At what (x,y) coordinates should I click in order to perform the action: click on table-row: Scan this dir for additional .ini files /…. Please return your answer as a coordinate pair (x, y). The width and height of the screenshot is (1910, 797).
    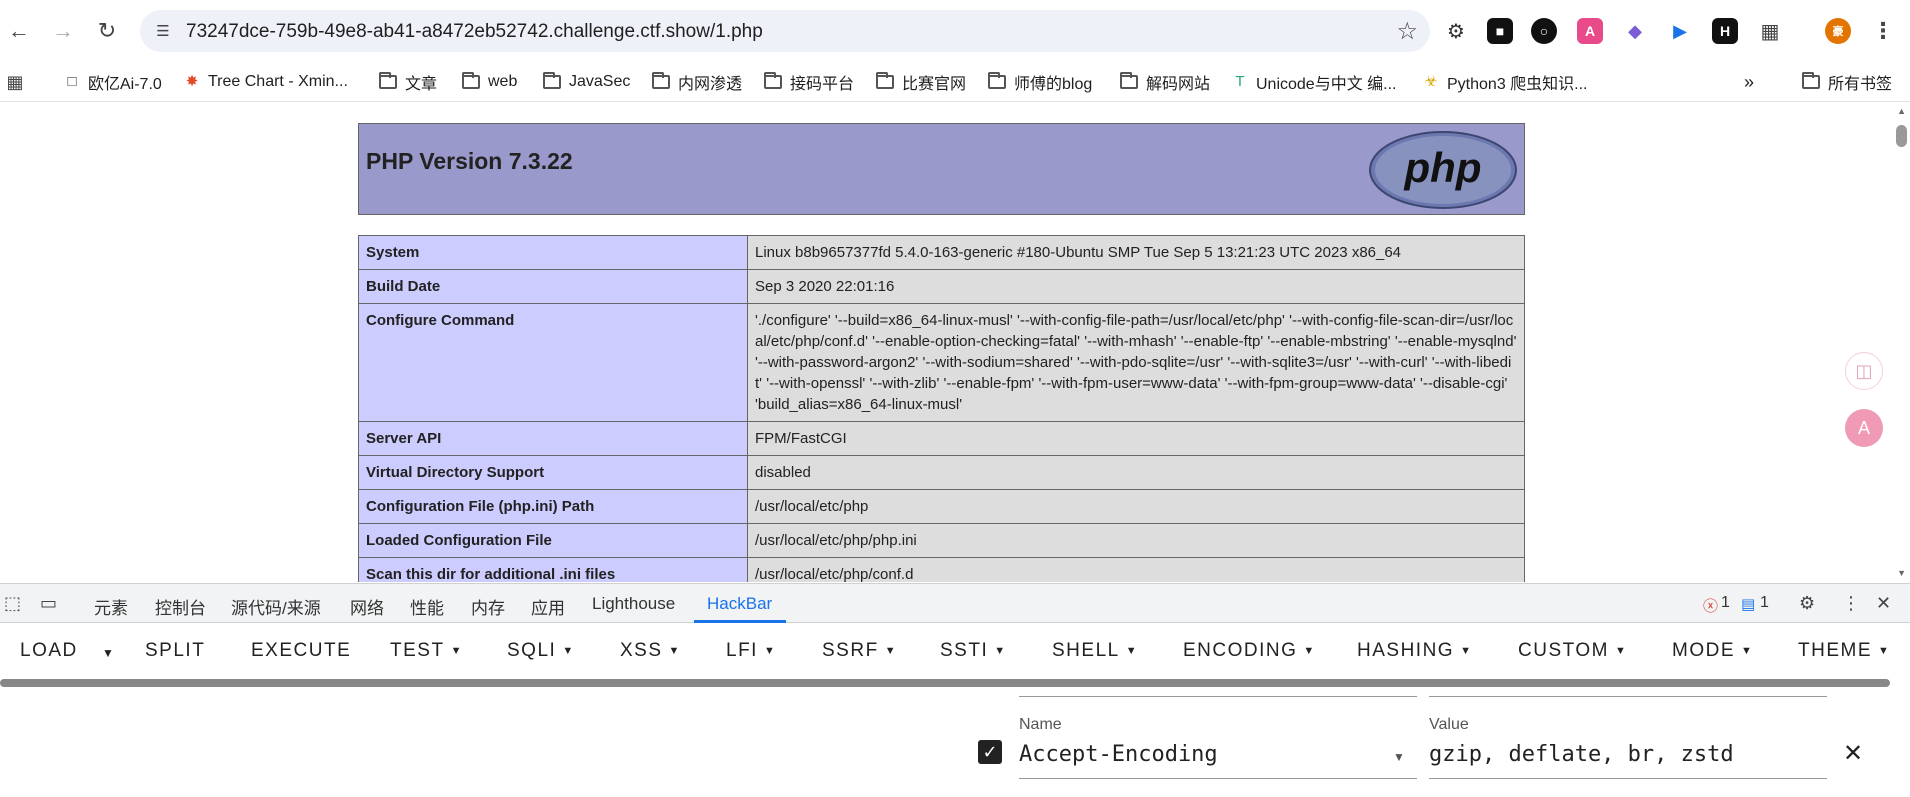
    Looking at the image, I should click on (941, 569).